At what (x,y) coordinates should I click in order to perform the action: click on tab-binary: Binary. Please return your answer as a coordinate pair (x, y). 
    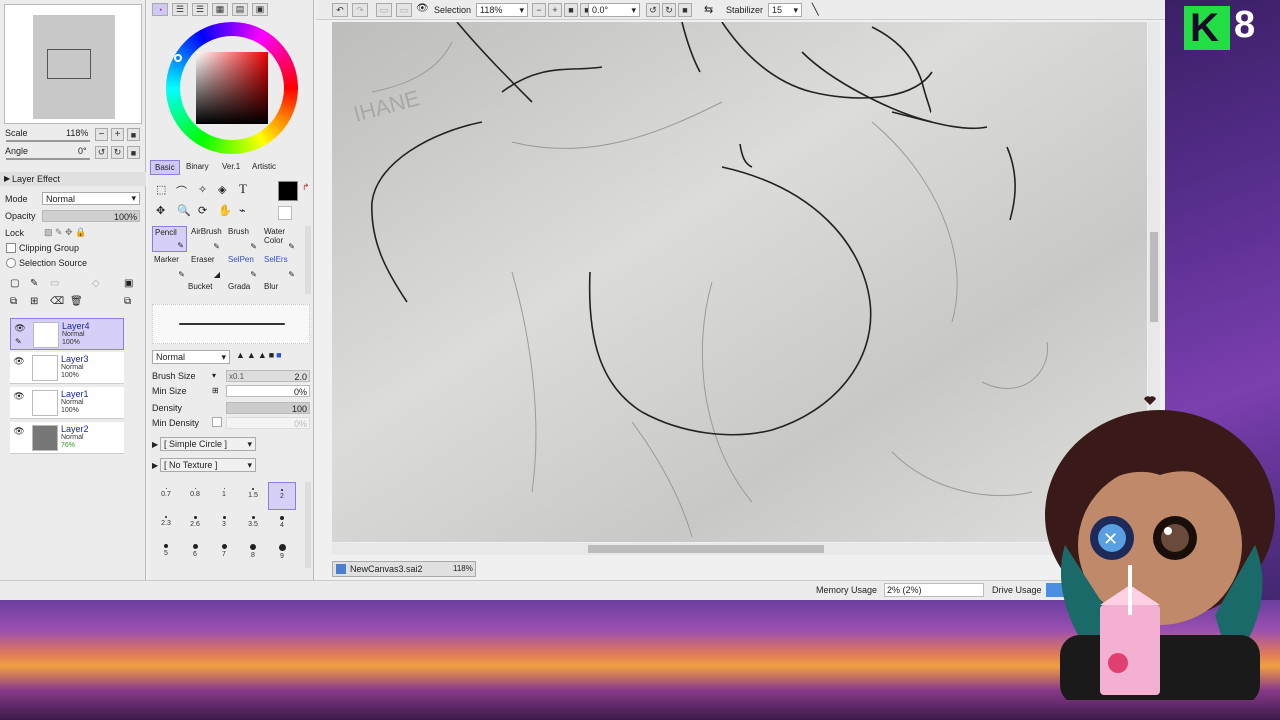
    Looking at the image, I should click on (197, 166).